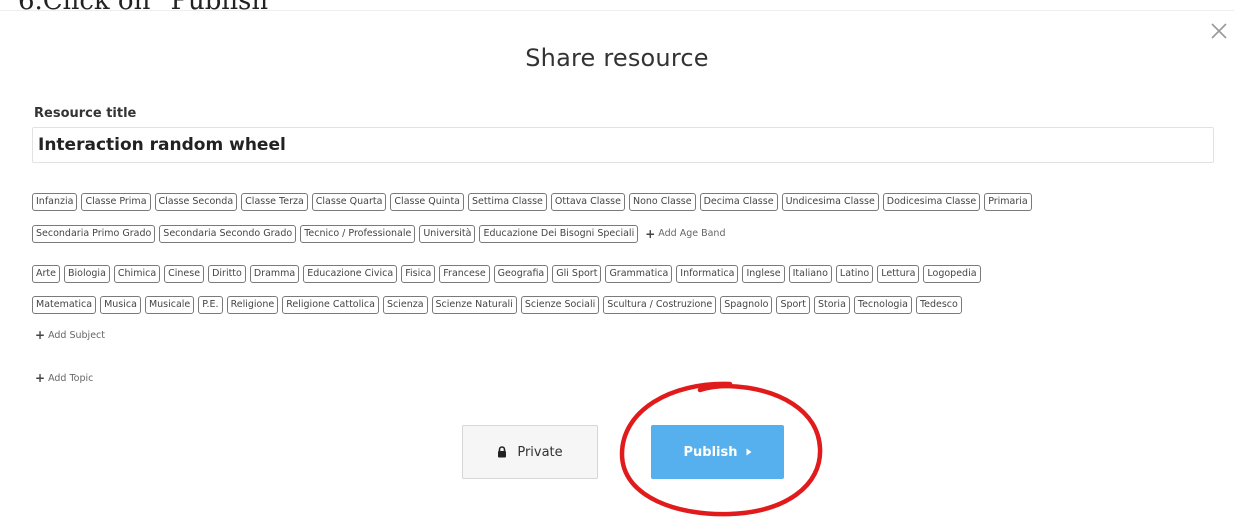  What do you see at coordinates (427, 201) in the screenshot?
I see `age-band-tag: Classe Quinta` at bounding box center [427, 201].